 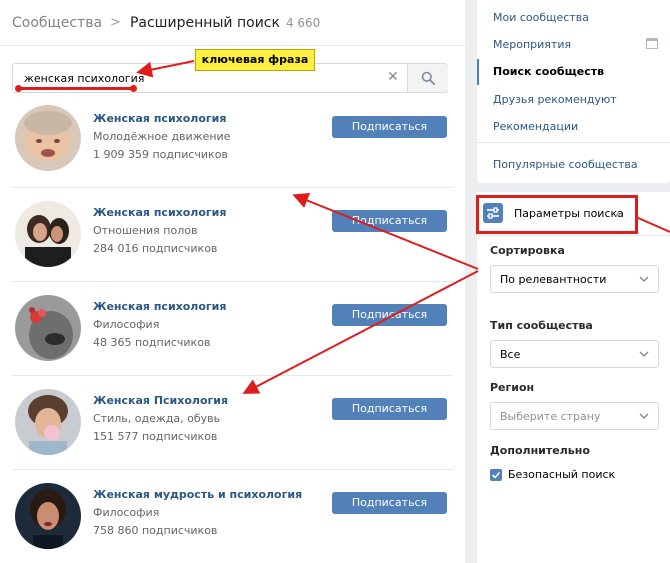 I want to click on annotation-keyword-label: ключевая фраза, so click(x=255, y=60).